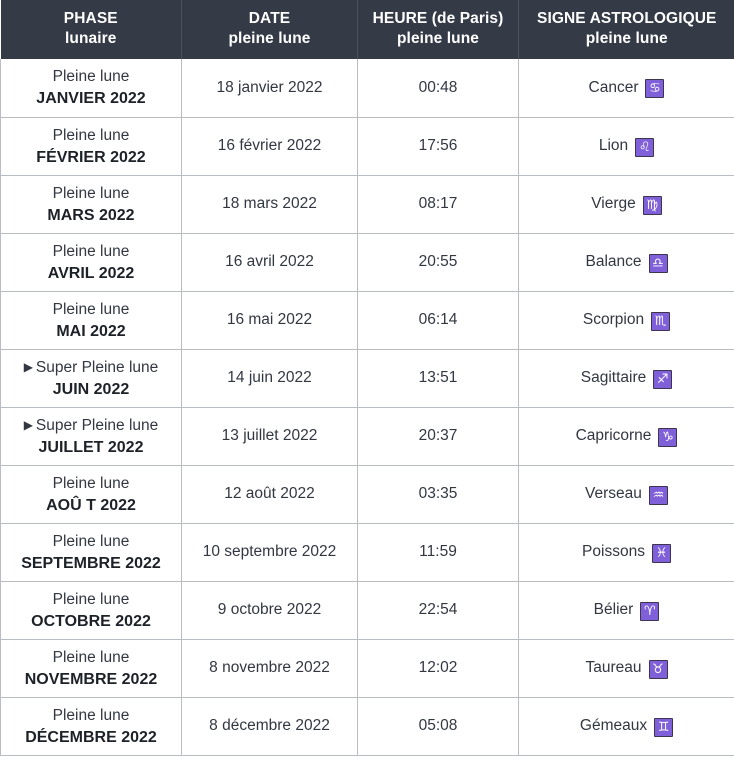 This screenshot has width=734, height=761. Describe the element at coordinates (663, 379) in the screenshot. I see `sagittarius-icon: ♐` at that location.